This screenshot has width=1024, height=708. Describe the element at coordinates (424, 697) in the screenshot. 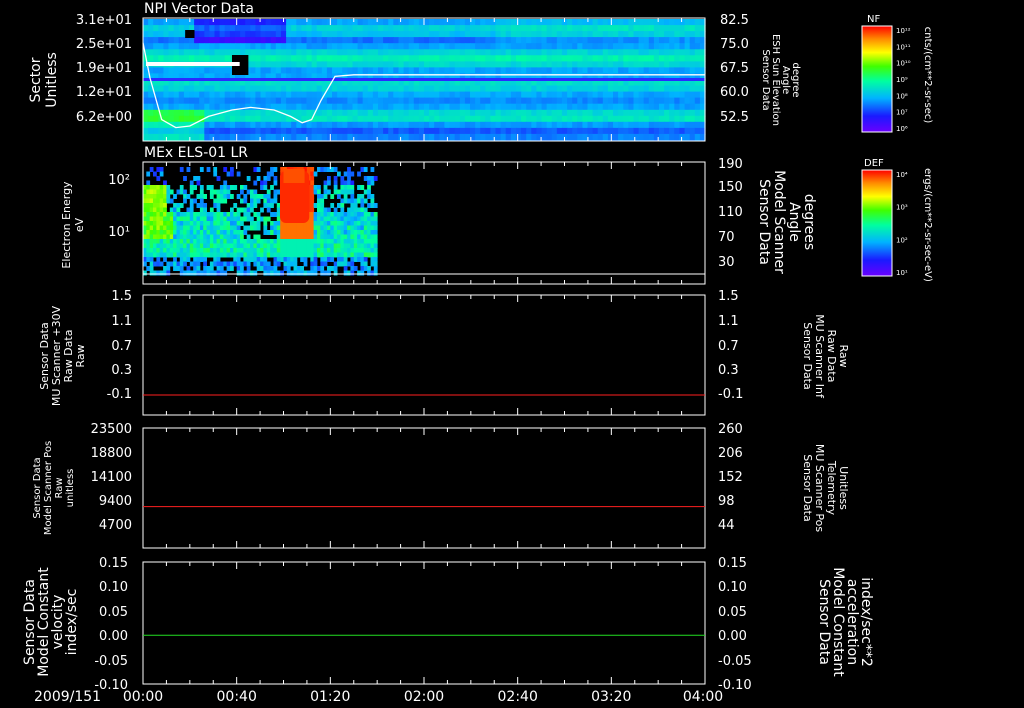

I see `x-tick-label: 02:00` at that location.